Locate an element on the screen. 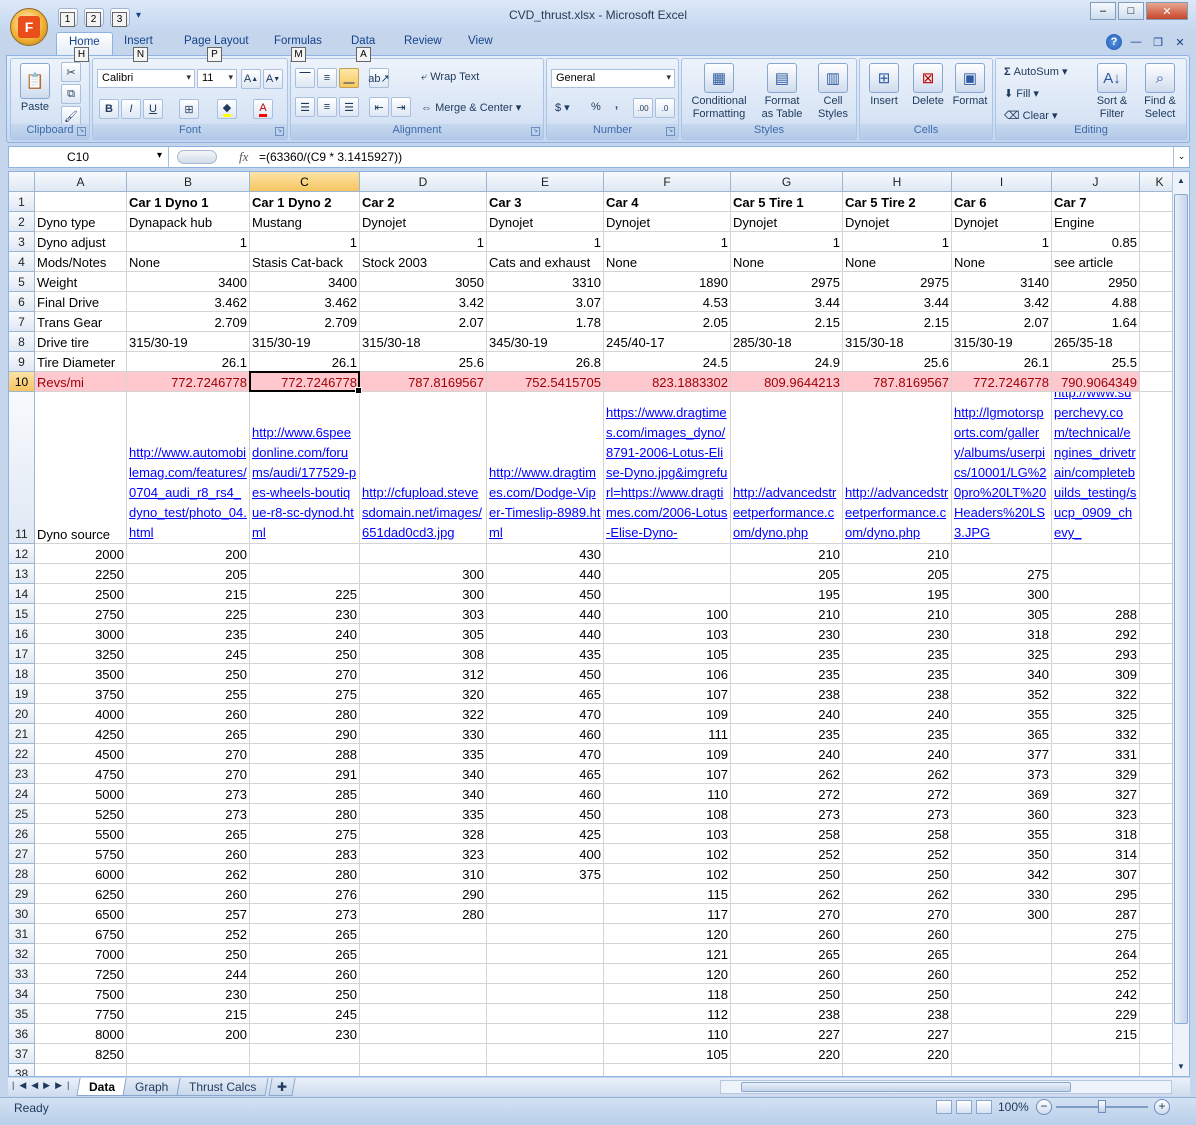  cell-h28: 250 is located at coordinates (897, 874).